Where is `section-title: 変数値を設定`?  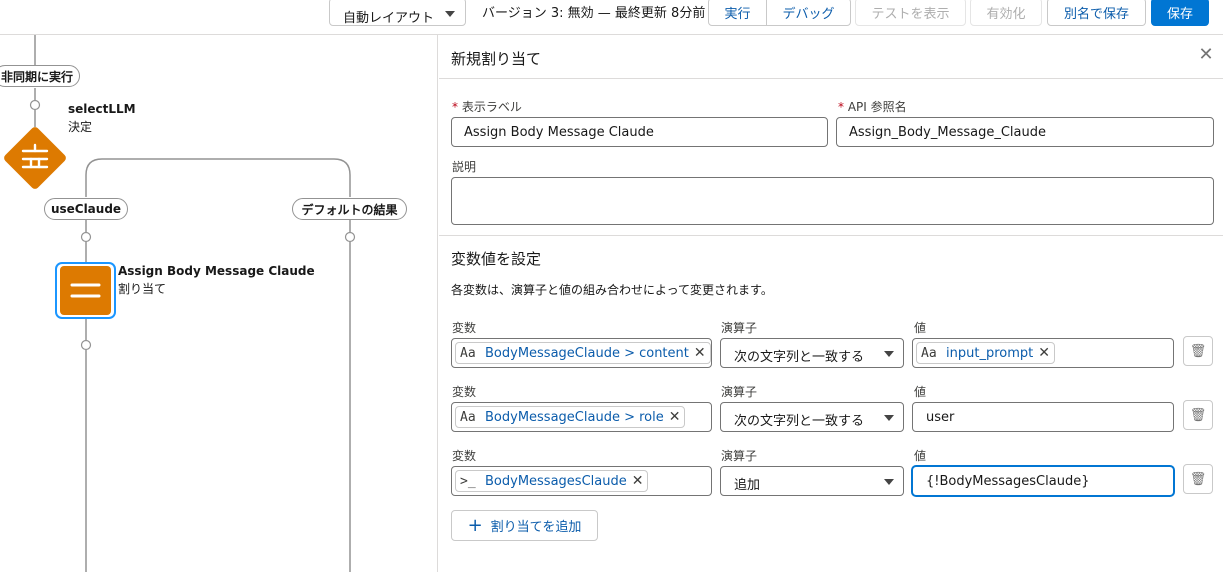
section-title: 変数値を設定 is located at coordinates (496, 259).